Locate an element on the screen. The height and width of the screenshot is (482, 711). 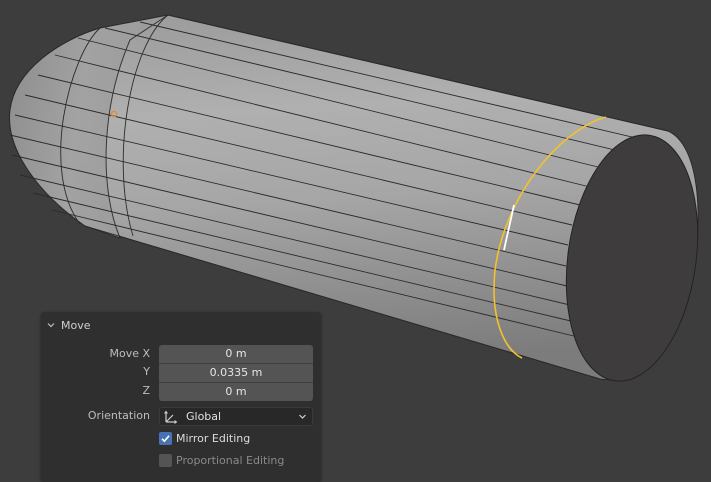
move-y-field: 0.0335 m is located at coordinates (236, 372).